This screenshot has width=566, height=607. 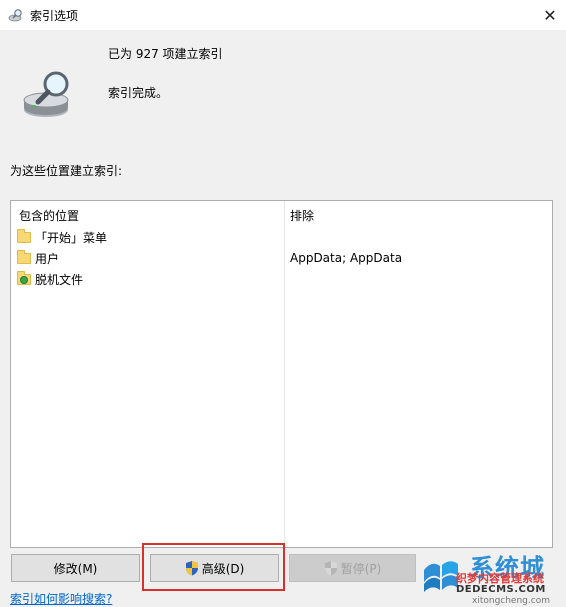 I want to click on watermark-line2: DEDECMS.COM, so click(x=501, y=589).